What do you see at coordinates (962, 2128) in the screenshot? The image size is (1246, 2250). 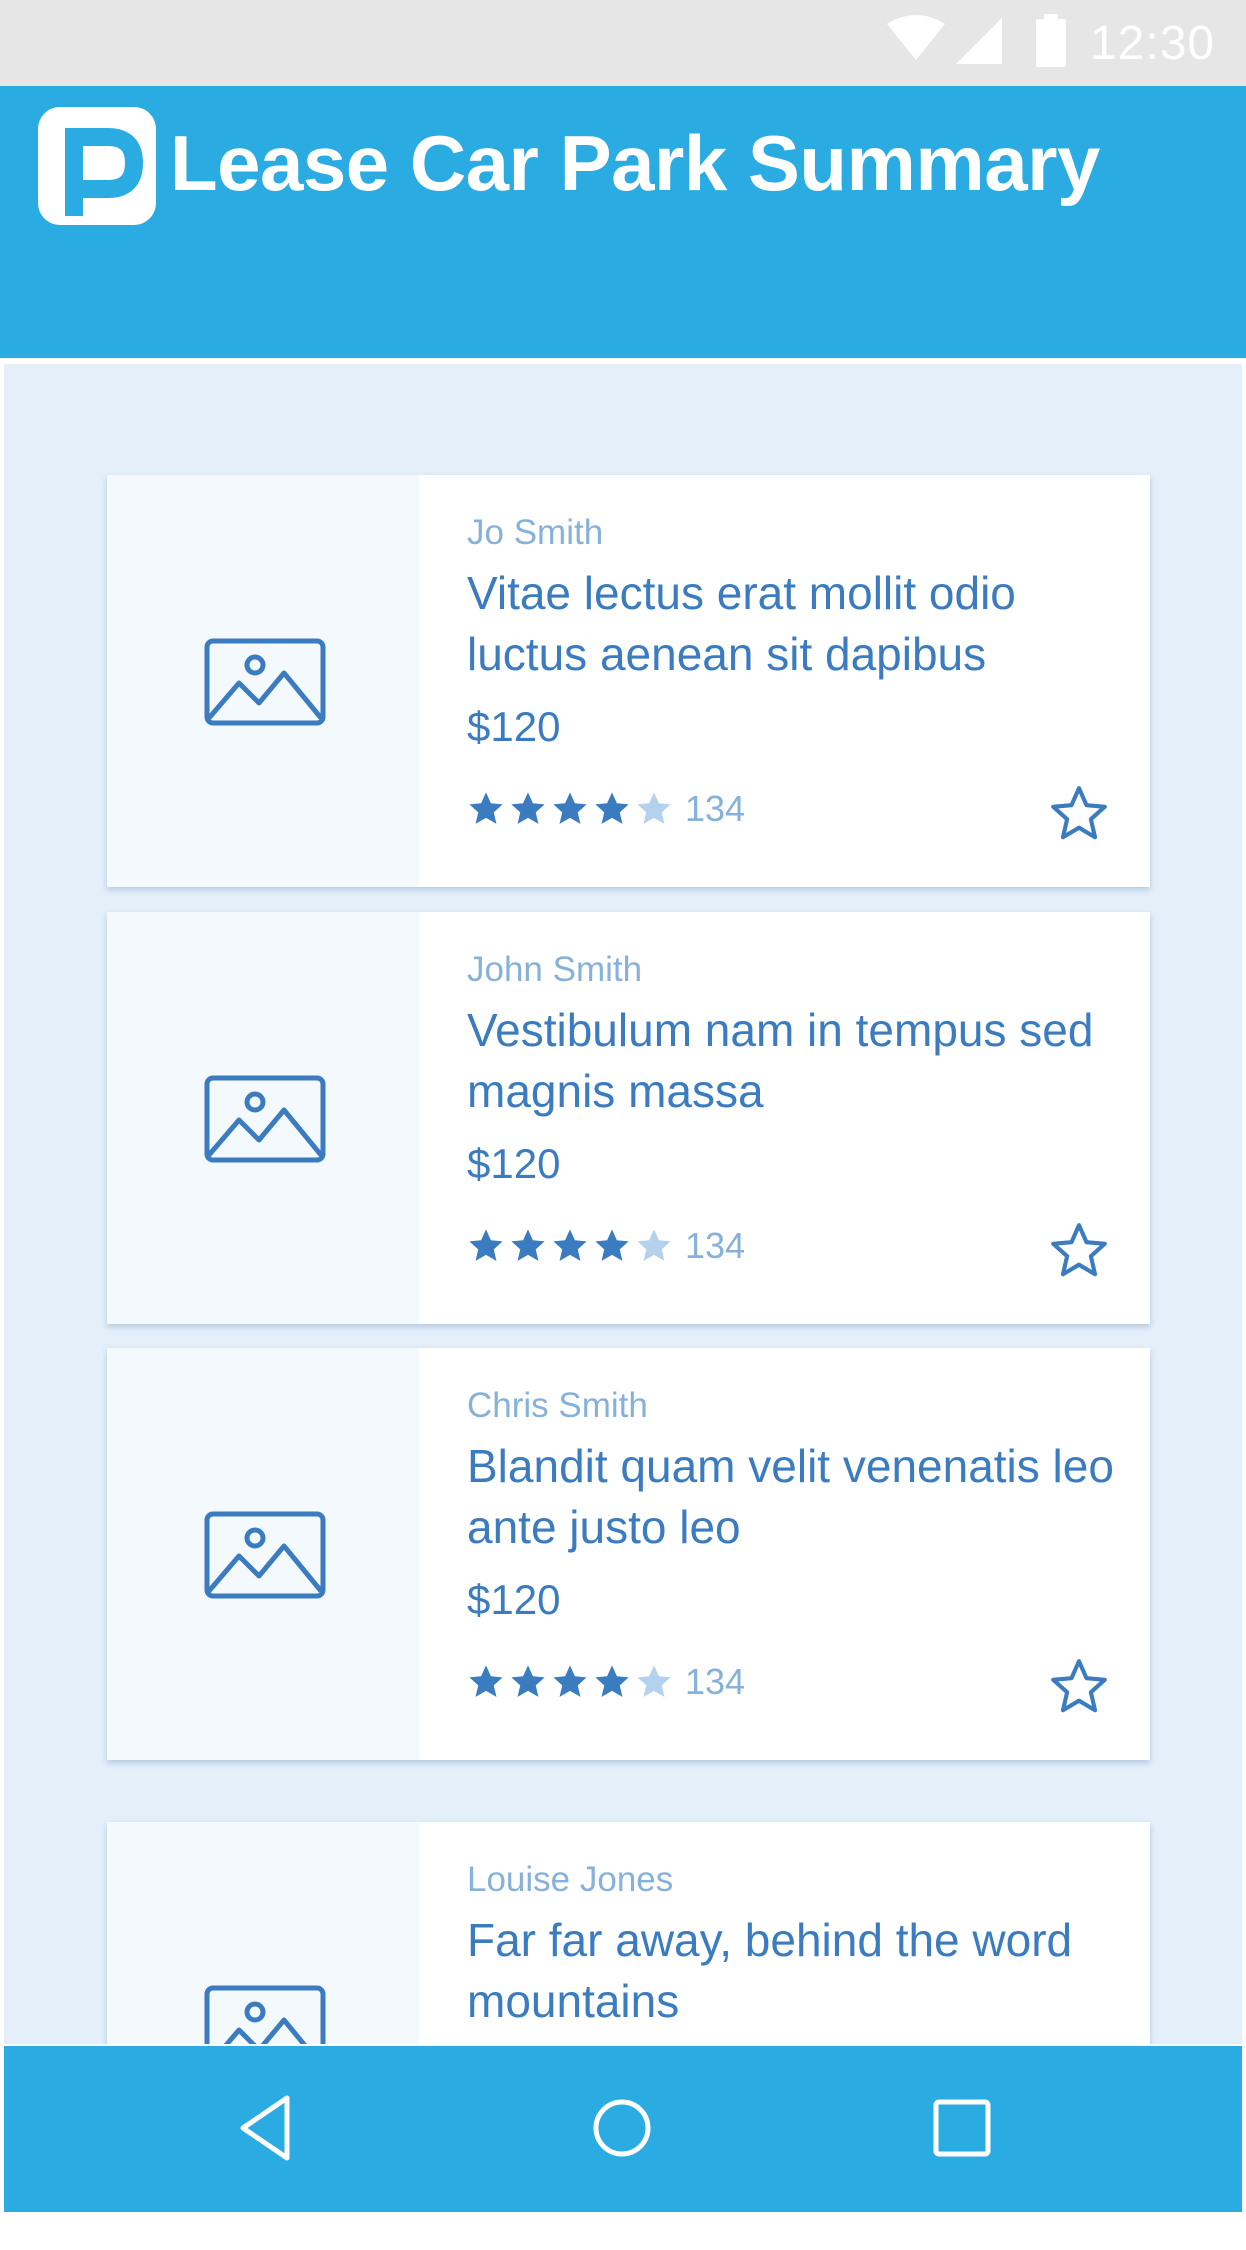 I see `recents-icon` at bounding box center [962, 2128].